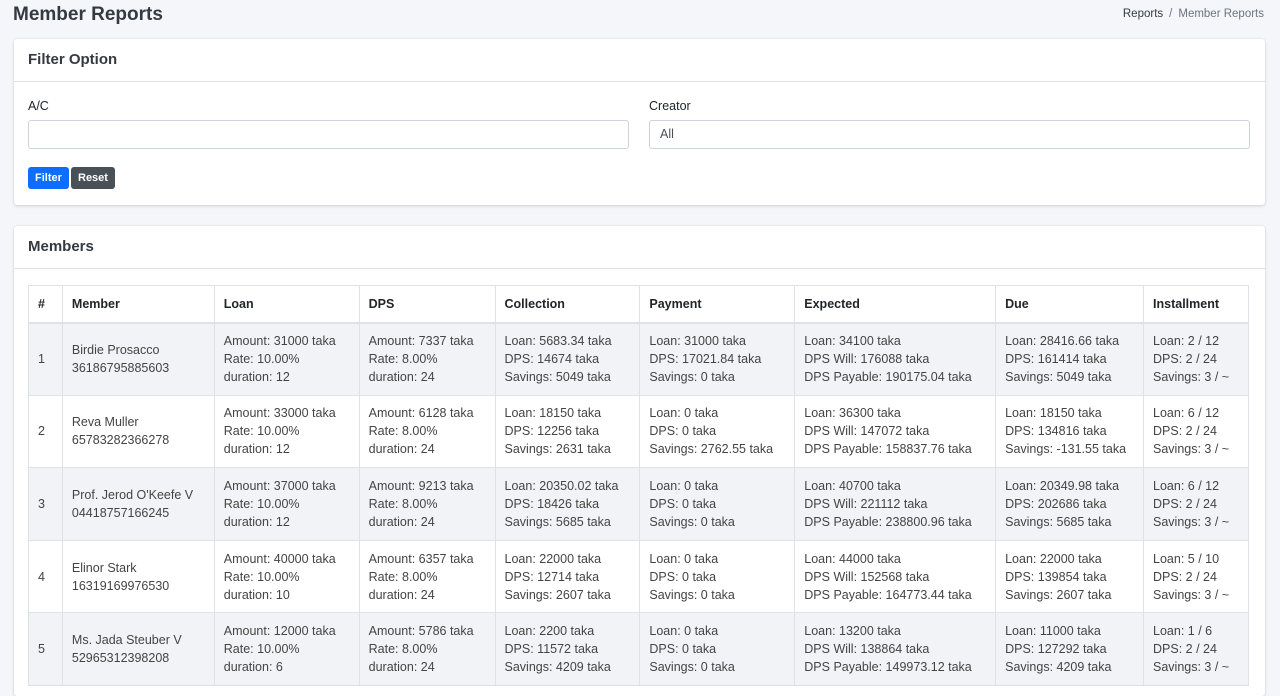  I want to click on filter-button: Filter, so click(48, 178).